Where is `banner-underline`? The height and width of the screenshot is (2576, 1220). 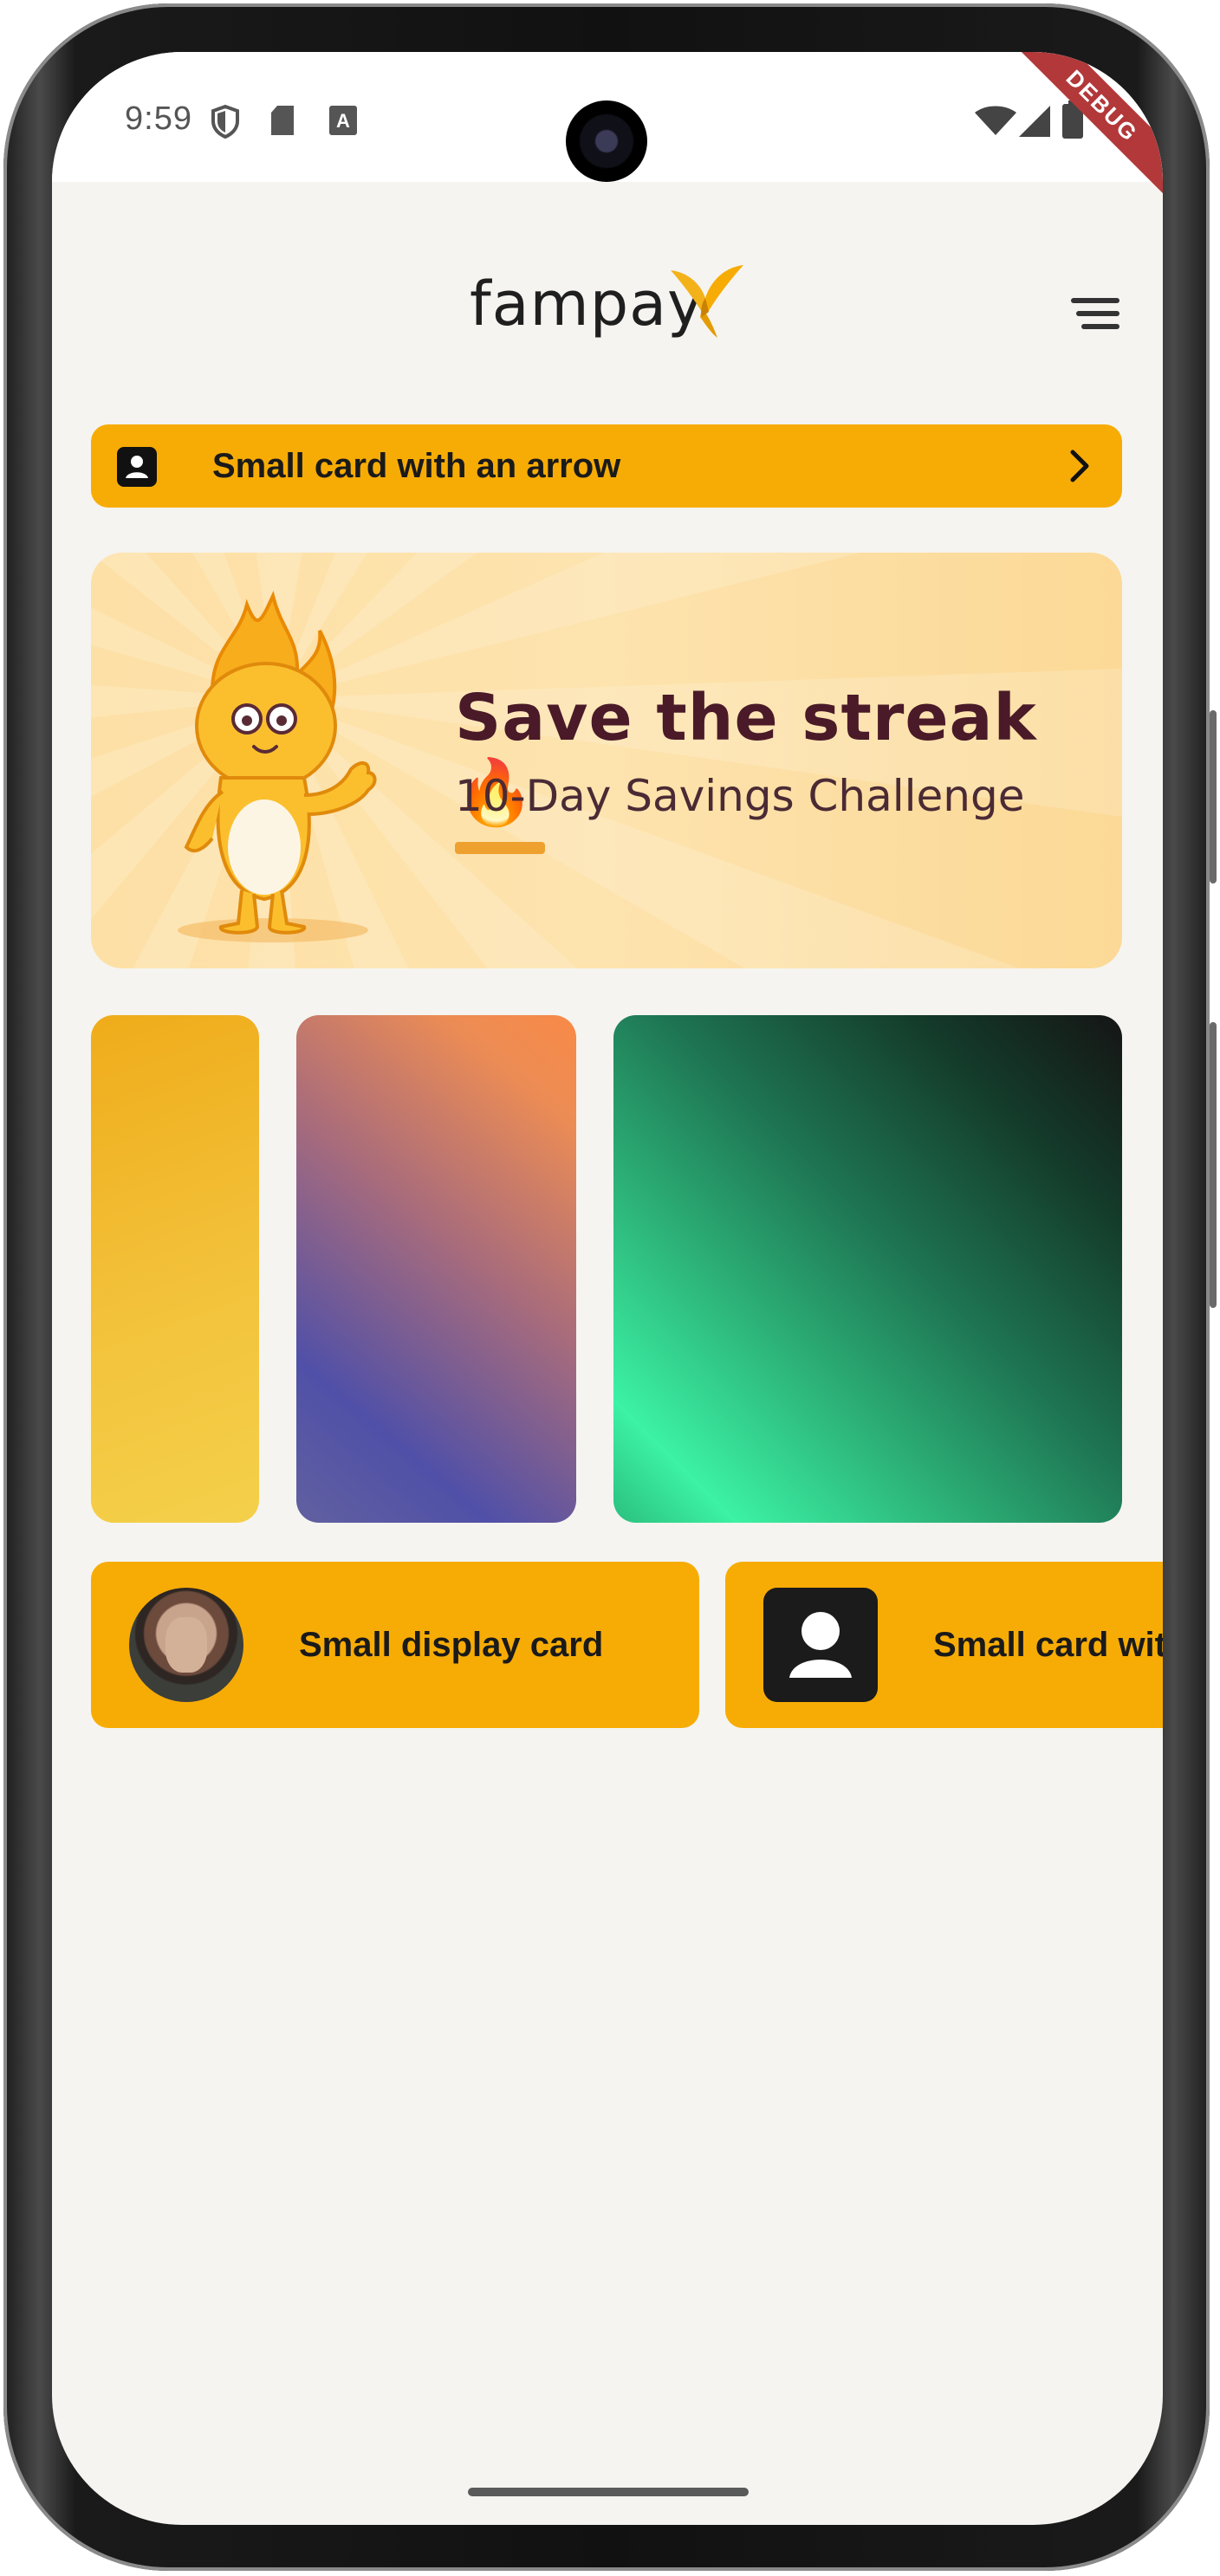
banner-underline is located at coordinates (500, 848).